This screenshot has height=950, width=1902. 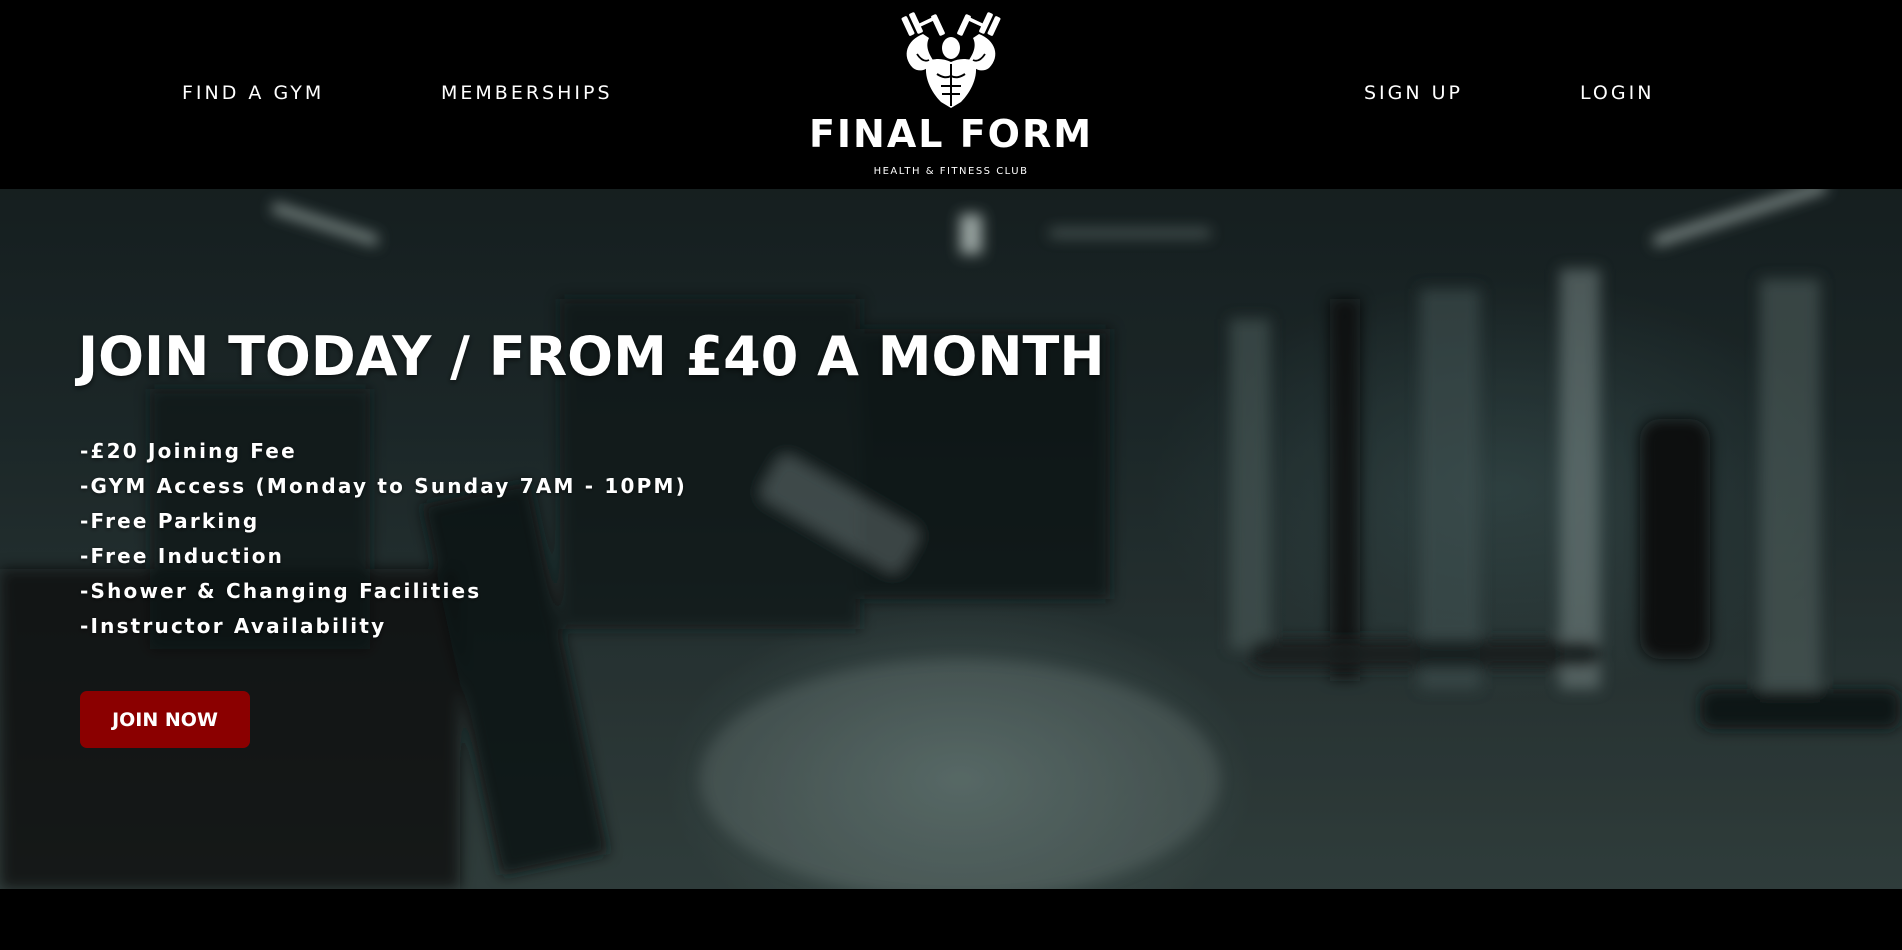 I want to click on footer-strip, so click(x=951, y=919).